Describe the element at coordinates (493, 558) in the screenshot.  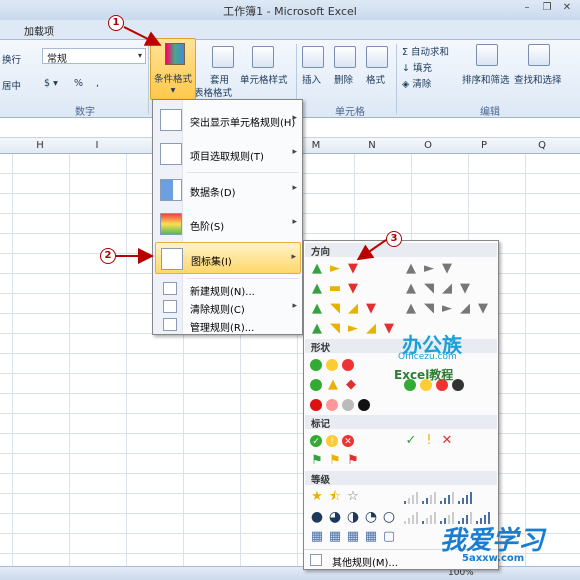
I see `watermark-logo-url: 5axxw.com` at that location.